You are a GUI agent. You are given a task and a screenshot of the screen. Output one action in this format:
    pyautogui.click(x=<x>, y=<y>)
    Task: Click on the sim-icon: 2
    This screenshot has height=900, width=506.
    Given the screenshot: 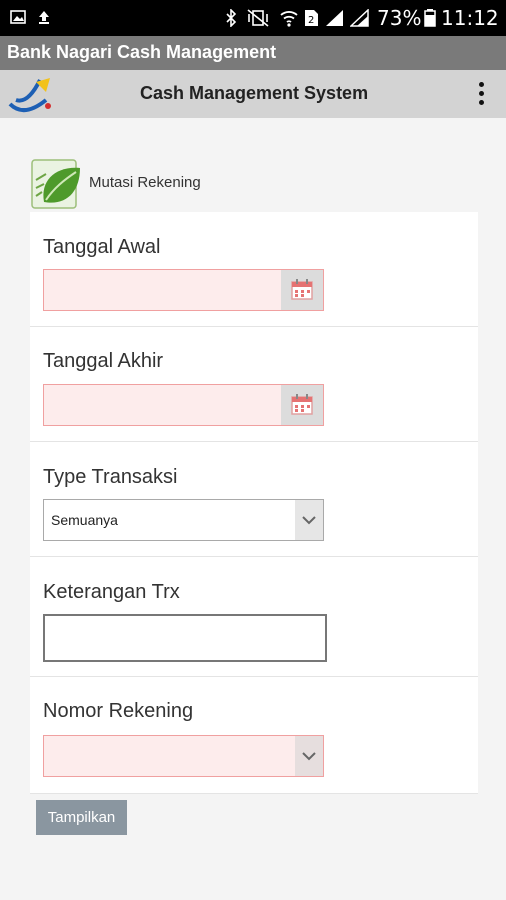 What is the action you would take?
    pyautogui.click(x=311, y=18)
    